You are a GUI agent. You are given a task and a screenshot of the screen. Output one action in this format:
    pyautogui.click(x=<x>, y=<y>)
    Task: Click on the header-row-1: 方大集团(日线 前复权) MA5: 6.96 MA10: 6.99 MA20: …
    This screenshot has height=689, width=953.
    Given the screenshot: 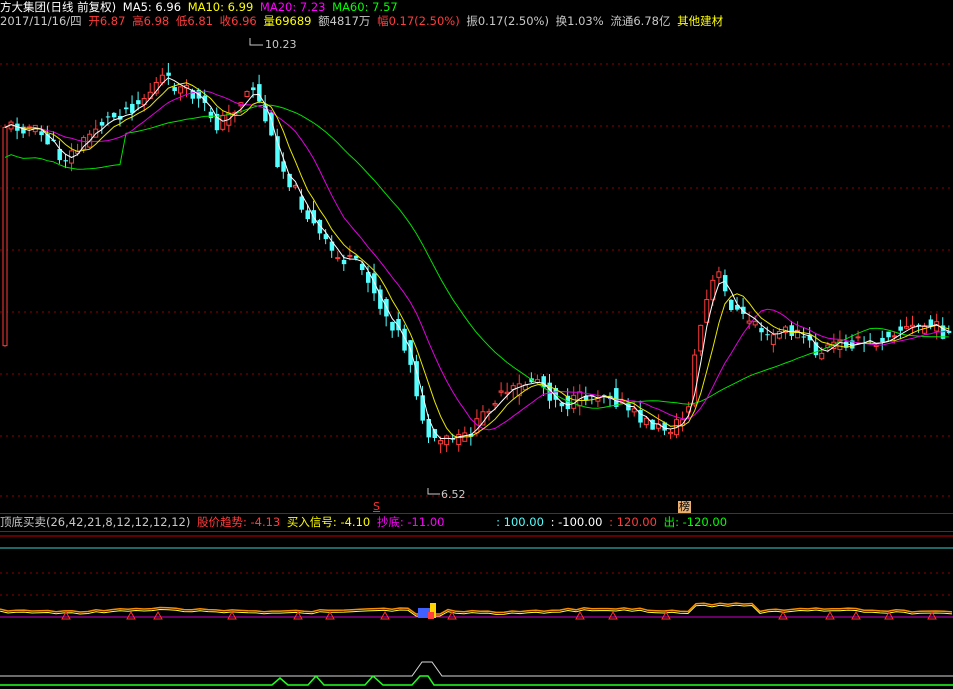 What is the action you would take?
    pyautogui.click(x=200, y=7)
    